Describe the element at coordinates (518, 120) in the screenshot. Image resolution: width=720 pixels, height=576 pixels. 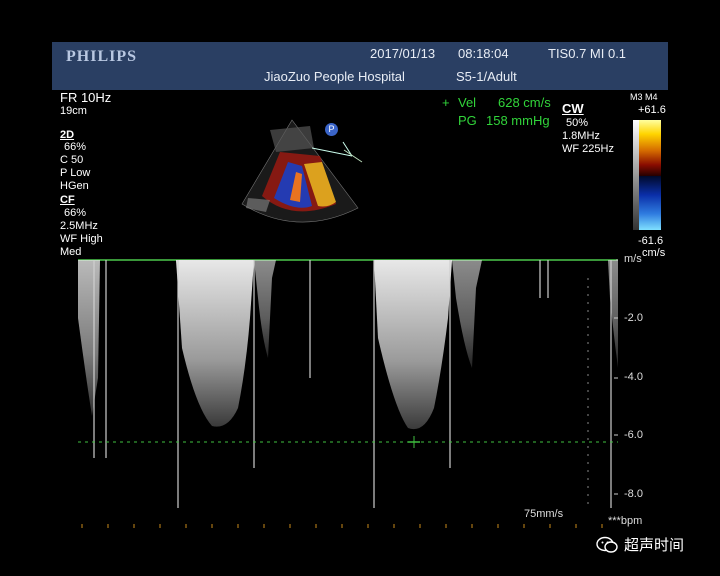
I see `pg-value: 158 mmHg` at that location.